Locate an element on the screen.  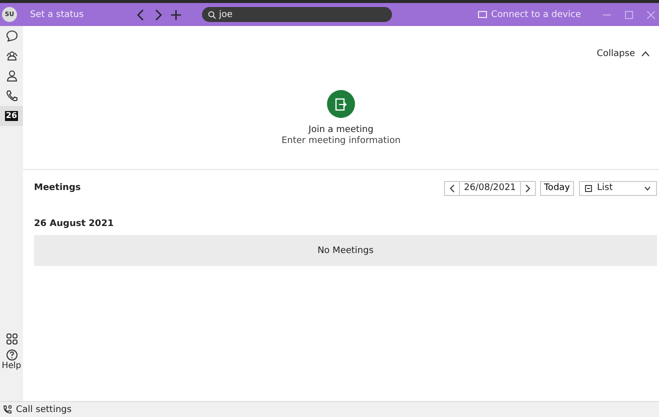
search-icon is located at coordinates (212, 15).